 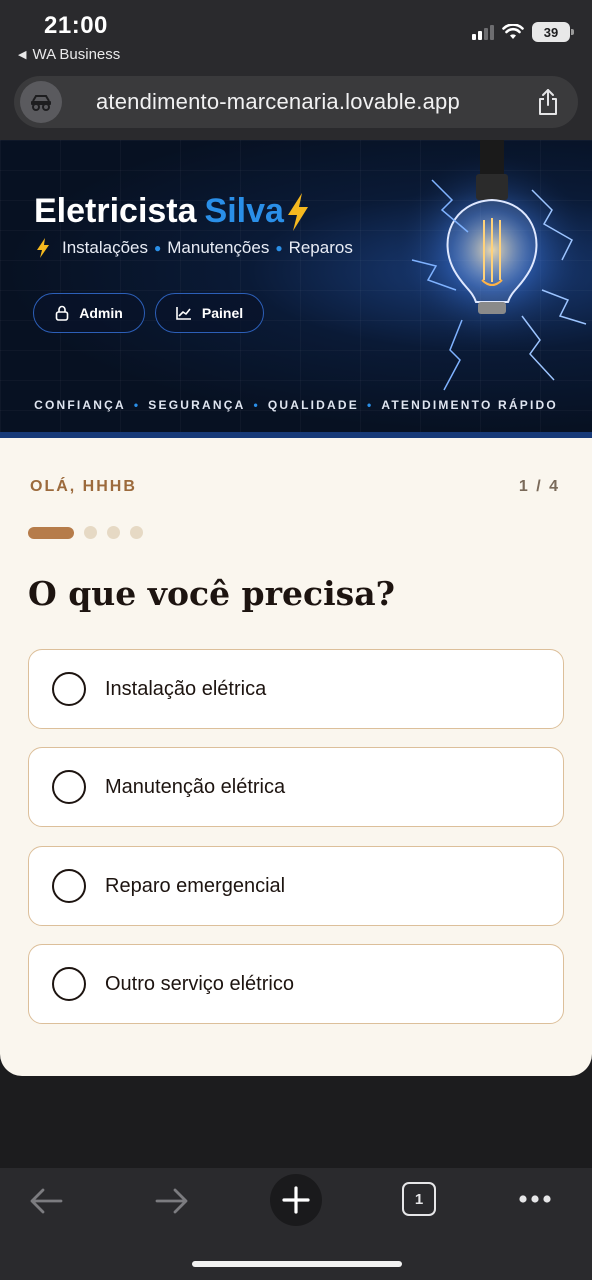 What do you see at coordinates (197, 405) in the screenshot?
I see `tagline-item: SEGURANÇA` at bounding box center [197, 405].